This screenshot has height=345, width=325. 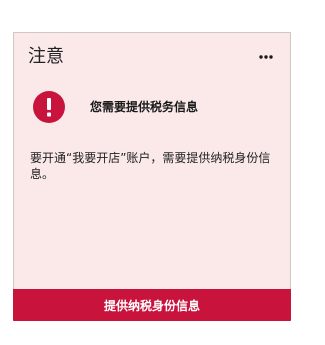 I want to click on exclamation-circle-icon, so click(x=49, y=107).